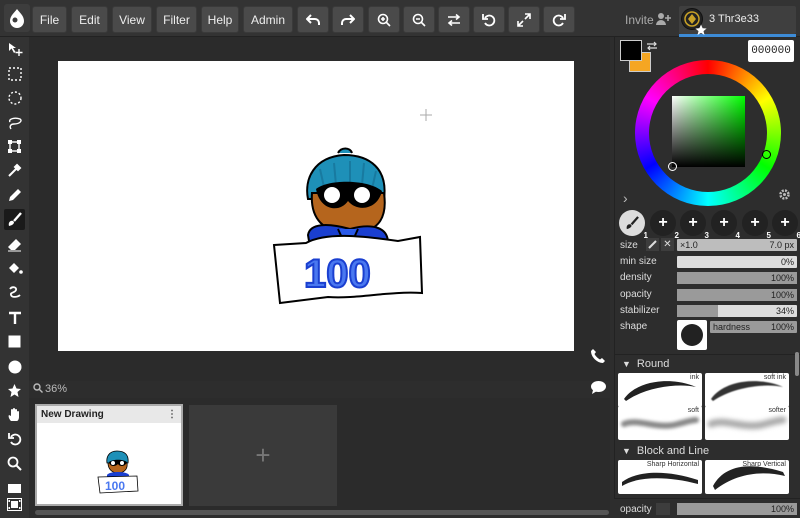 Image resolution: width=800 pixels, height=518 pixels. What do you see at coordinates (672, 166) in the screenshot?
I see `color-picker-handle` at bounding box center [672, 166].